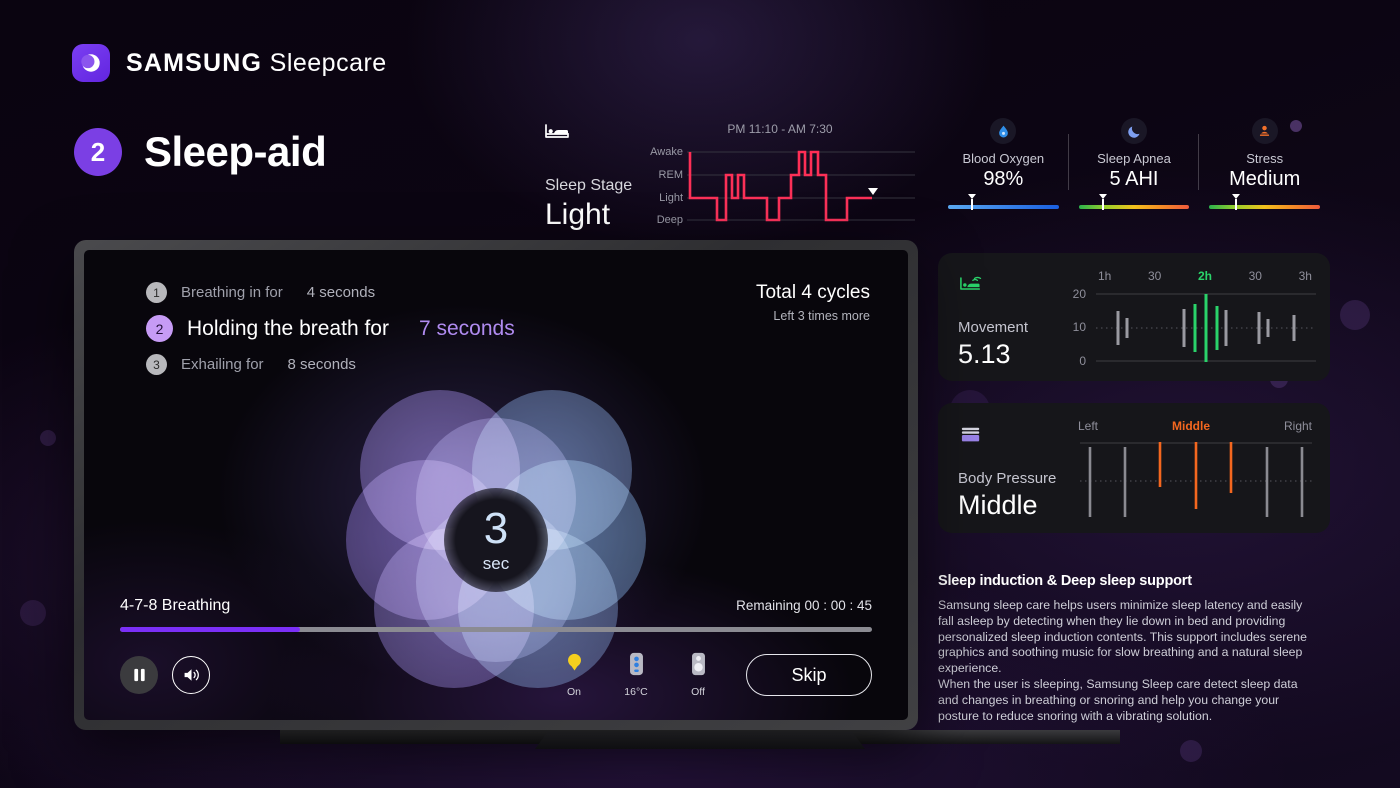  I want to click on bed-motion-icon, so click(971, 286).